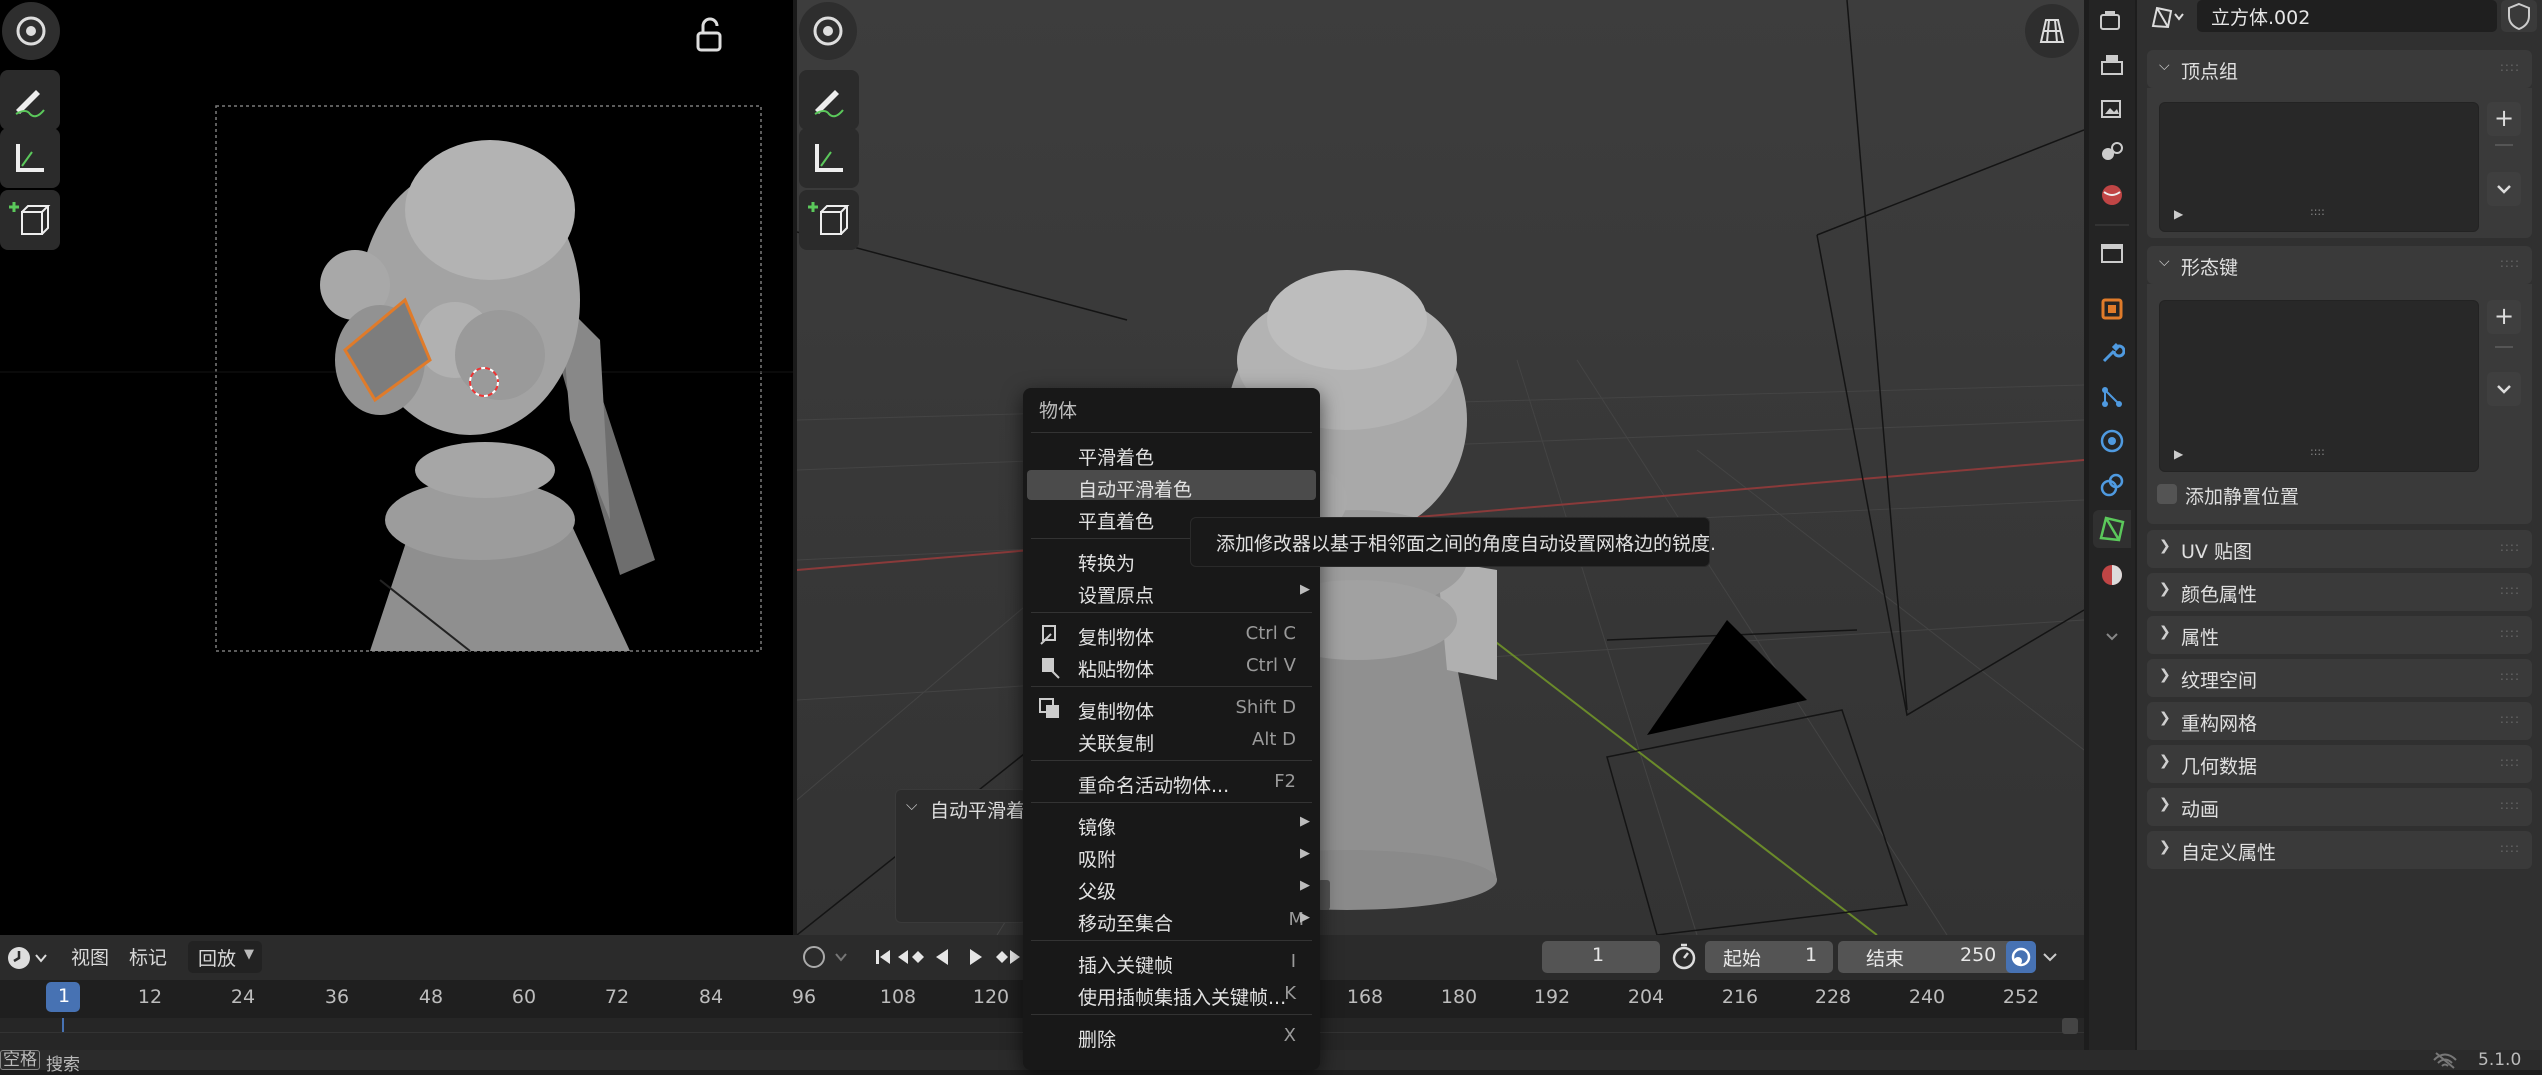 The height and width of the screenshot is (1075, 2542). I want to click on render-tab-icon, so click(2112, 21).